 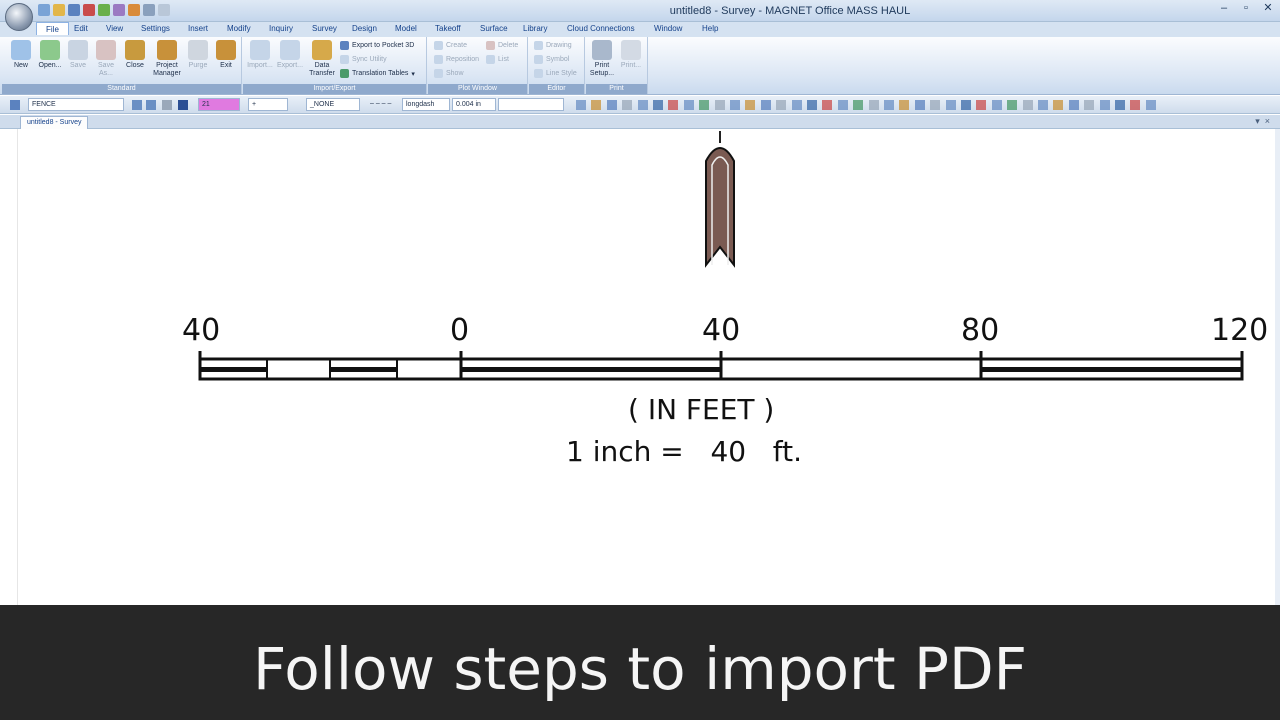 What do you see at coordinates (668, 28) in the screenshot?
I see `tab-window: Window` at bounding box center [668, 28].